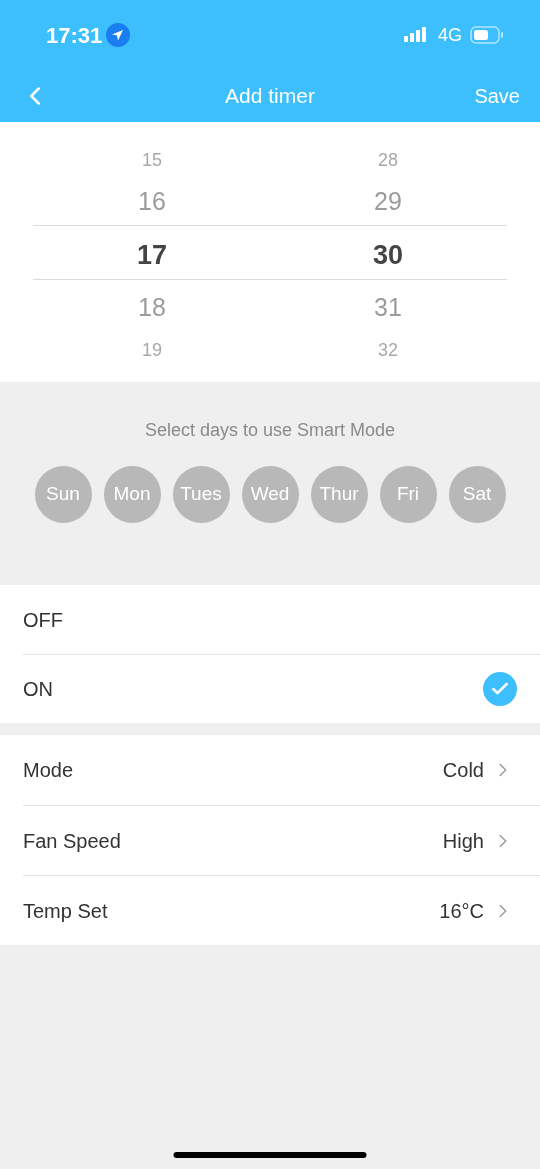 The image size is (540, 1169). Describe the element at coordinates (487, 35) in the screenshot. I see `battery-icon` at that location.